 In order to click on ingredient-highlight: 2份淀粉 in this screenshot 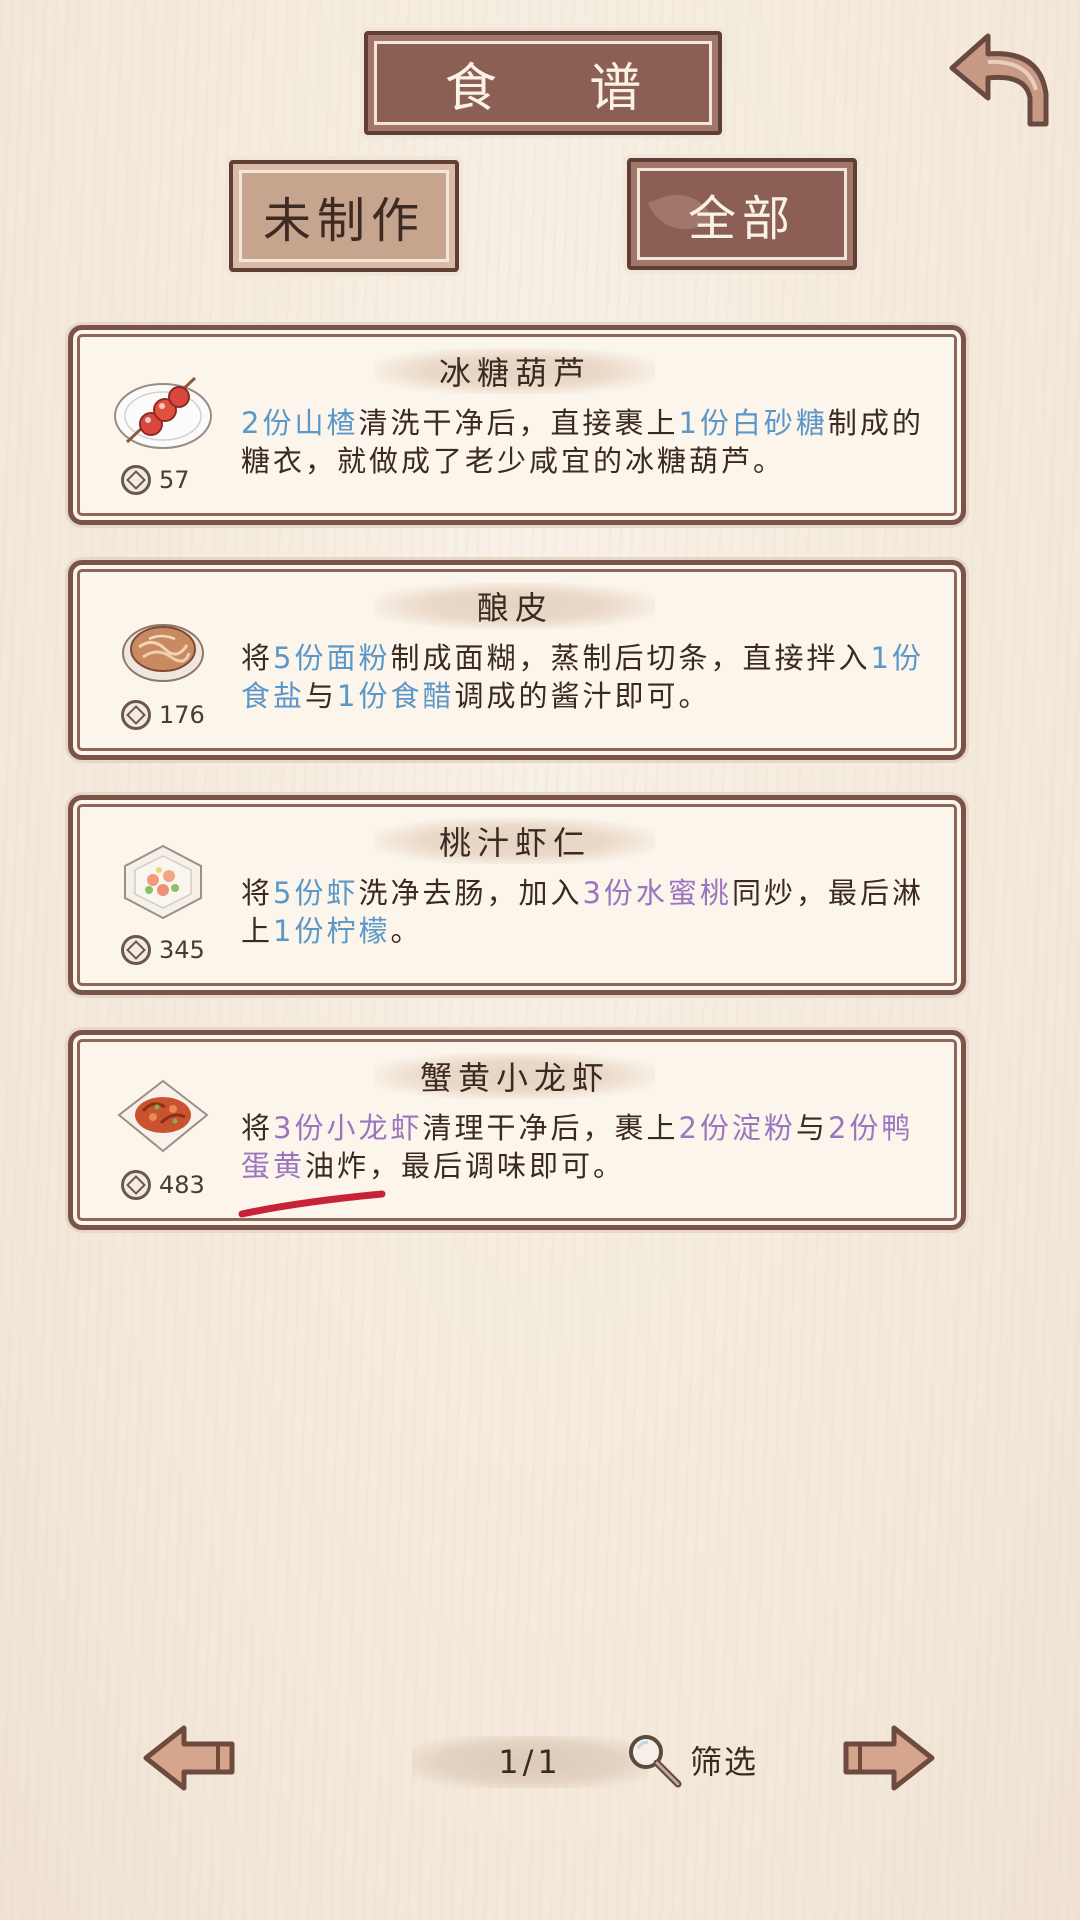, I will do `click(737, 1128)`.